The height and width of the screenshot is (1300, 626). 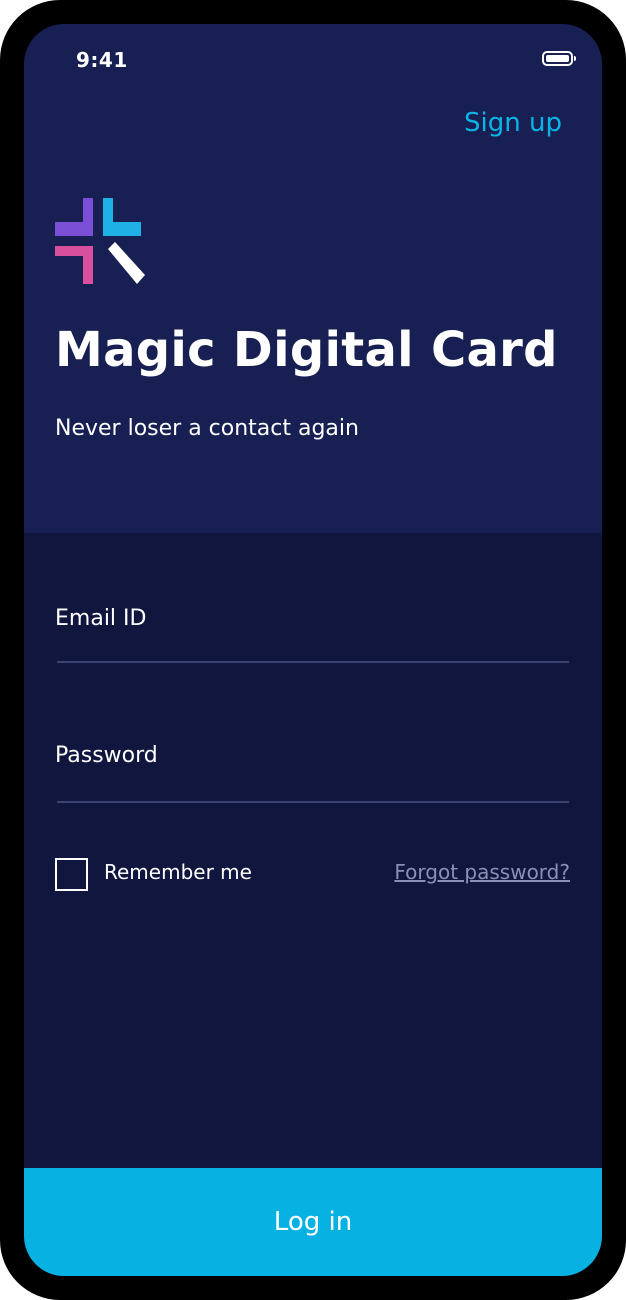 I want to click on app-tagline: Never loser a contact again, so click(x=207, y=428).